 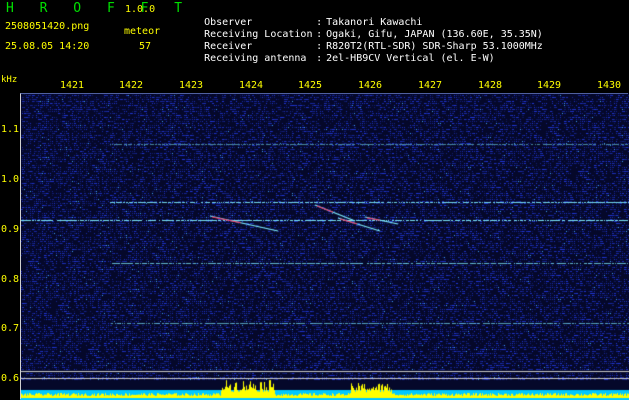 What do you see at coordinates (191, 85) in the screenshot?
I see `x-tick-label: 1423` at bounding box center [191, 85].